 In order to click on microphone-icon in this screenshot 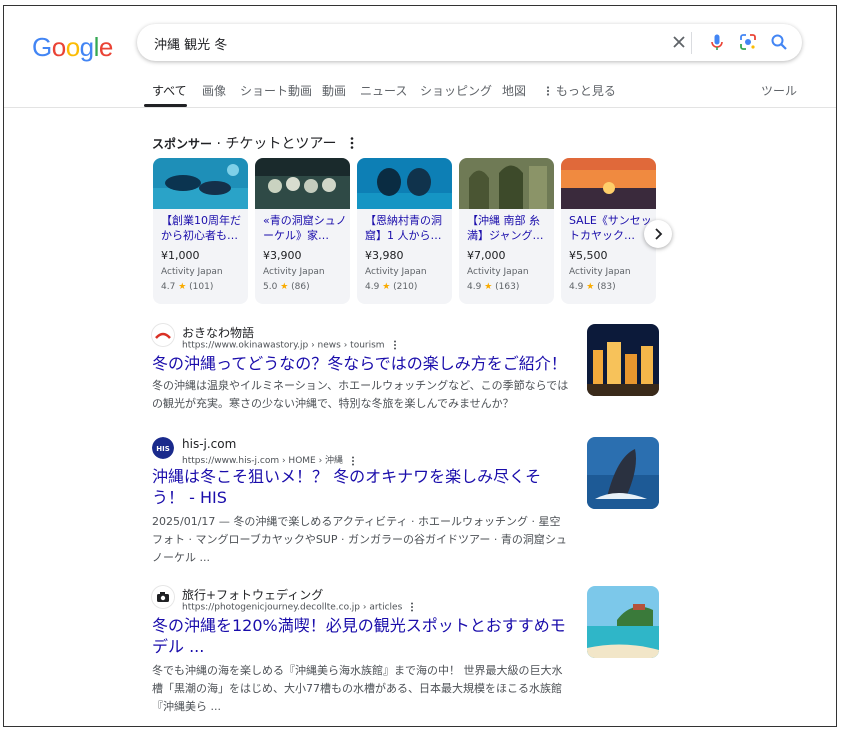, I will do `click(717, 42)`.